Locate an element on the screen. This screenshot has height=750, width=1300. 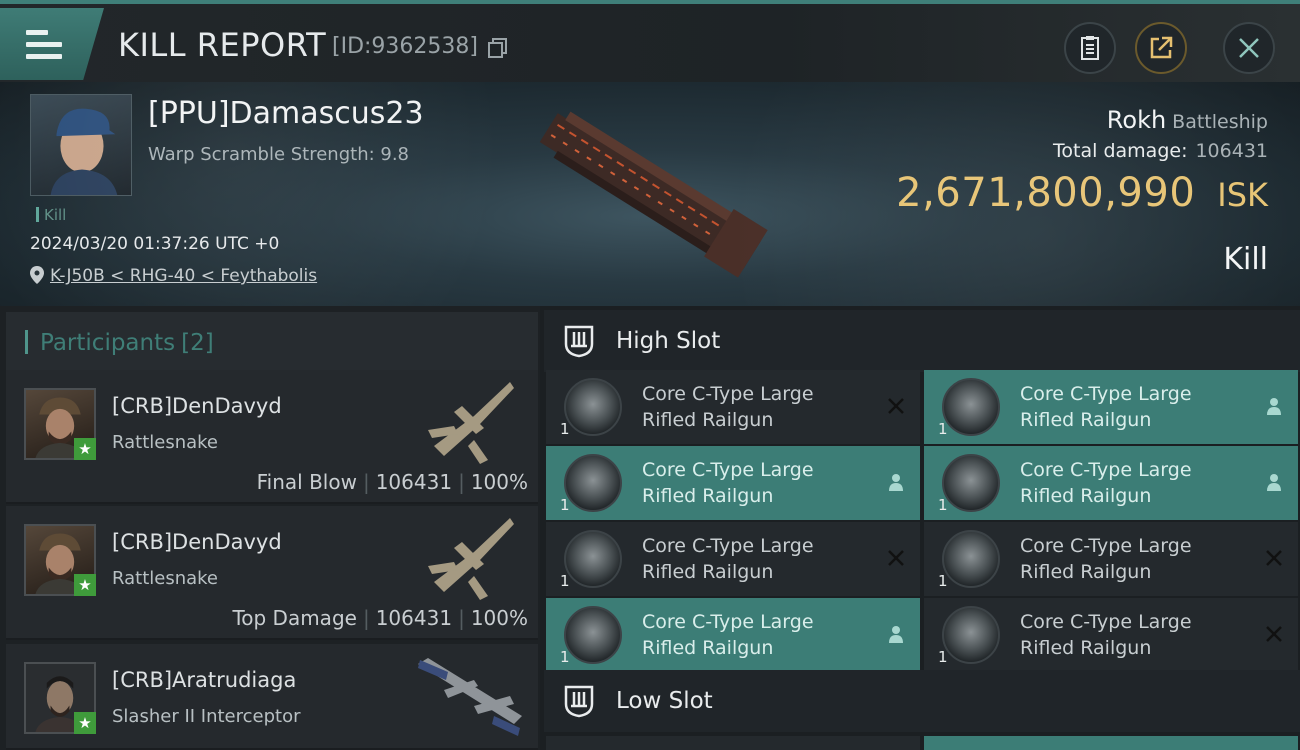
warp-scramble-strength: Warp Scramble Strength: 9.8 is located at coordinates (279, 154).